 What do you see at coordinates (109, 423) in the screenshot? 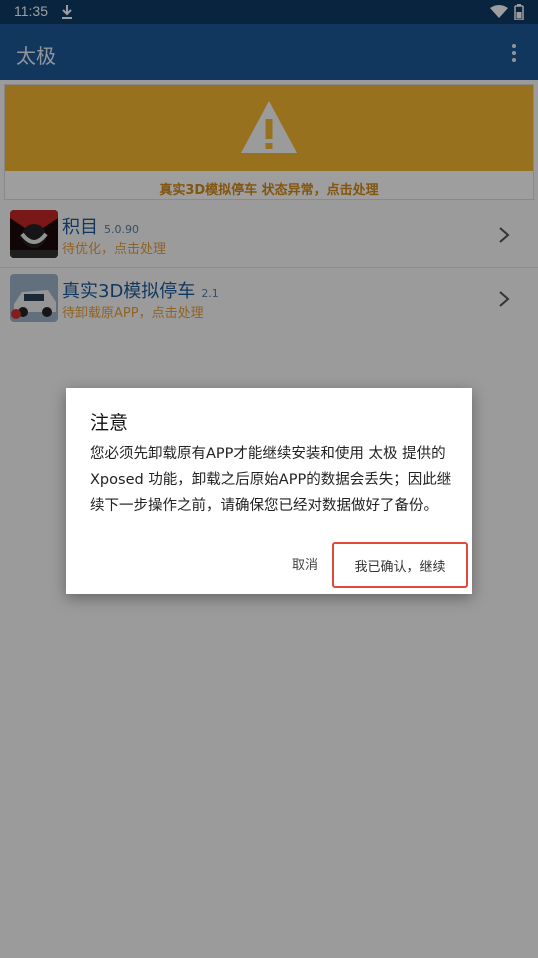
I see `dialog-title: 注意` at bounding box center [109, 423].